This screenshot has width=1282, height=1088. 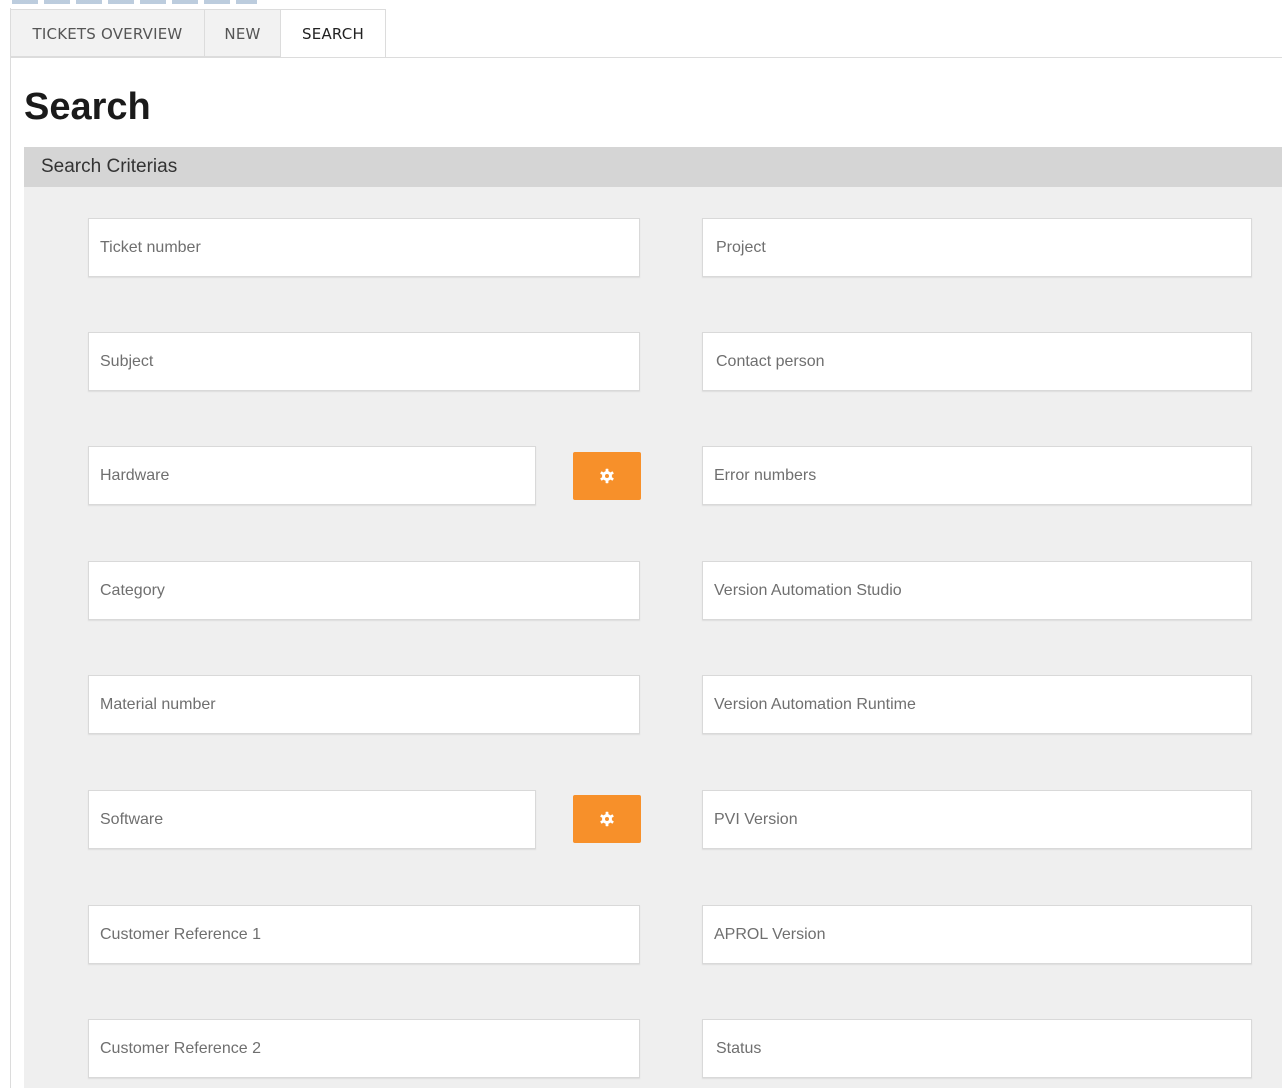 I want to click on tab-bar: TICKETS OVERVIEW NEW SEARCH, so click(x=198, y=33).